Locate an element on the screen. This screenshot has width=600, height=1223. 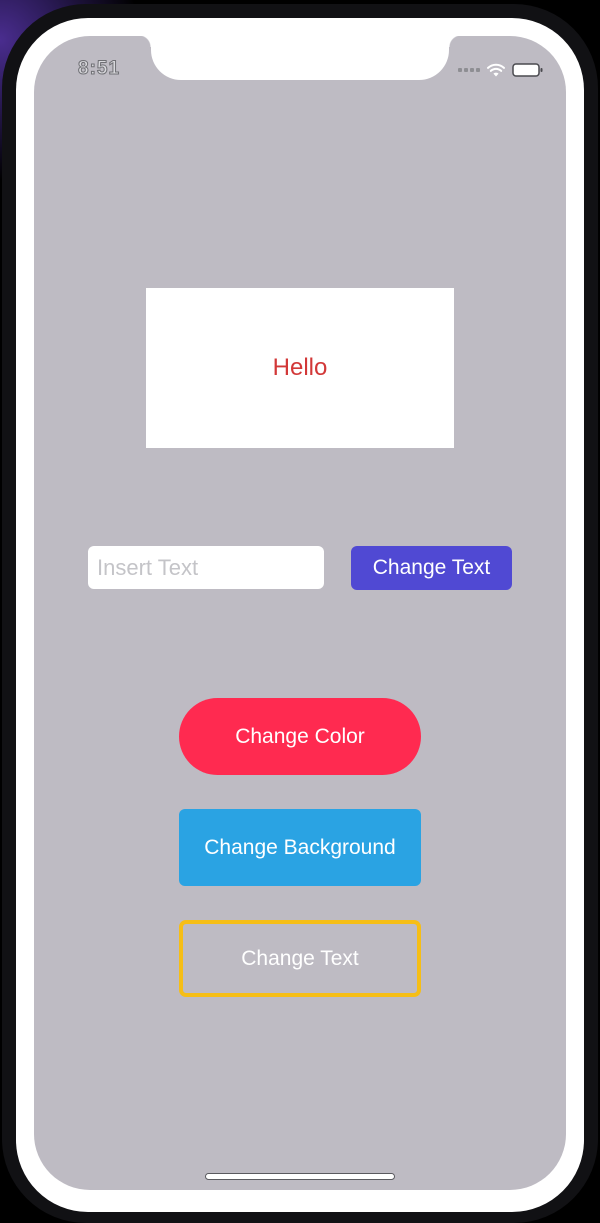
change-text-outline-button-label: Change Text is located at coordinates (300, 958).